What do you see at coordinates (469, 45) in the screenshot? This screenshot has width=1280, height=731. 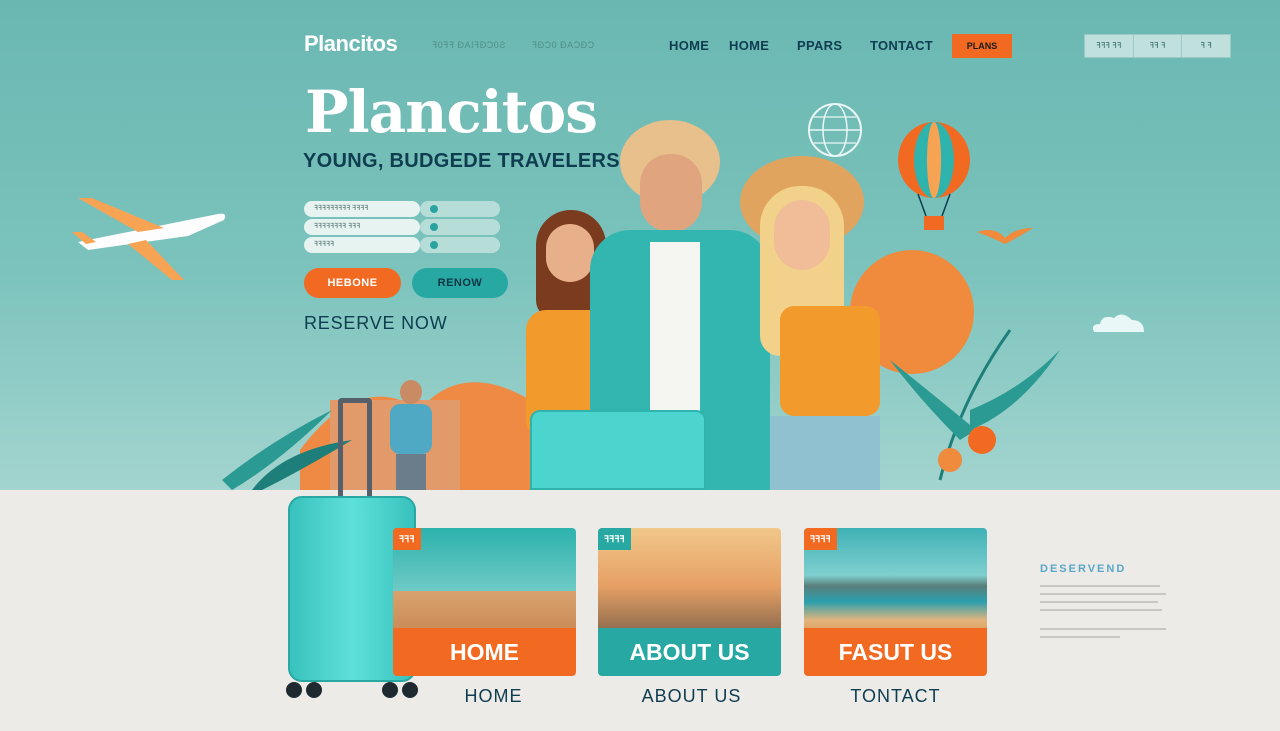 I see `nav-faint-link-1: ꟻ0ꟻꟻ ƉAIꟻƉƆ0Ƨ` at bounding box center [469, 45].